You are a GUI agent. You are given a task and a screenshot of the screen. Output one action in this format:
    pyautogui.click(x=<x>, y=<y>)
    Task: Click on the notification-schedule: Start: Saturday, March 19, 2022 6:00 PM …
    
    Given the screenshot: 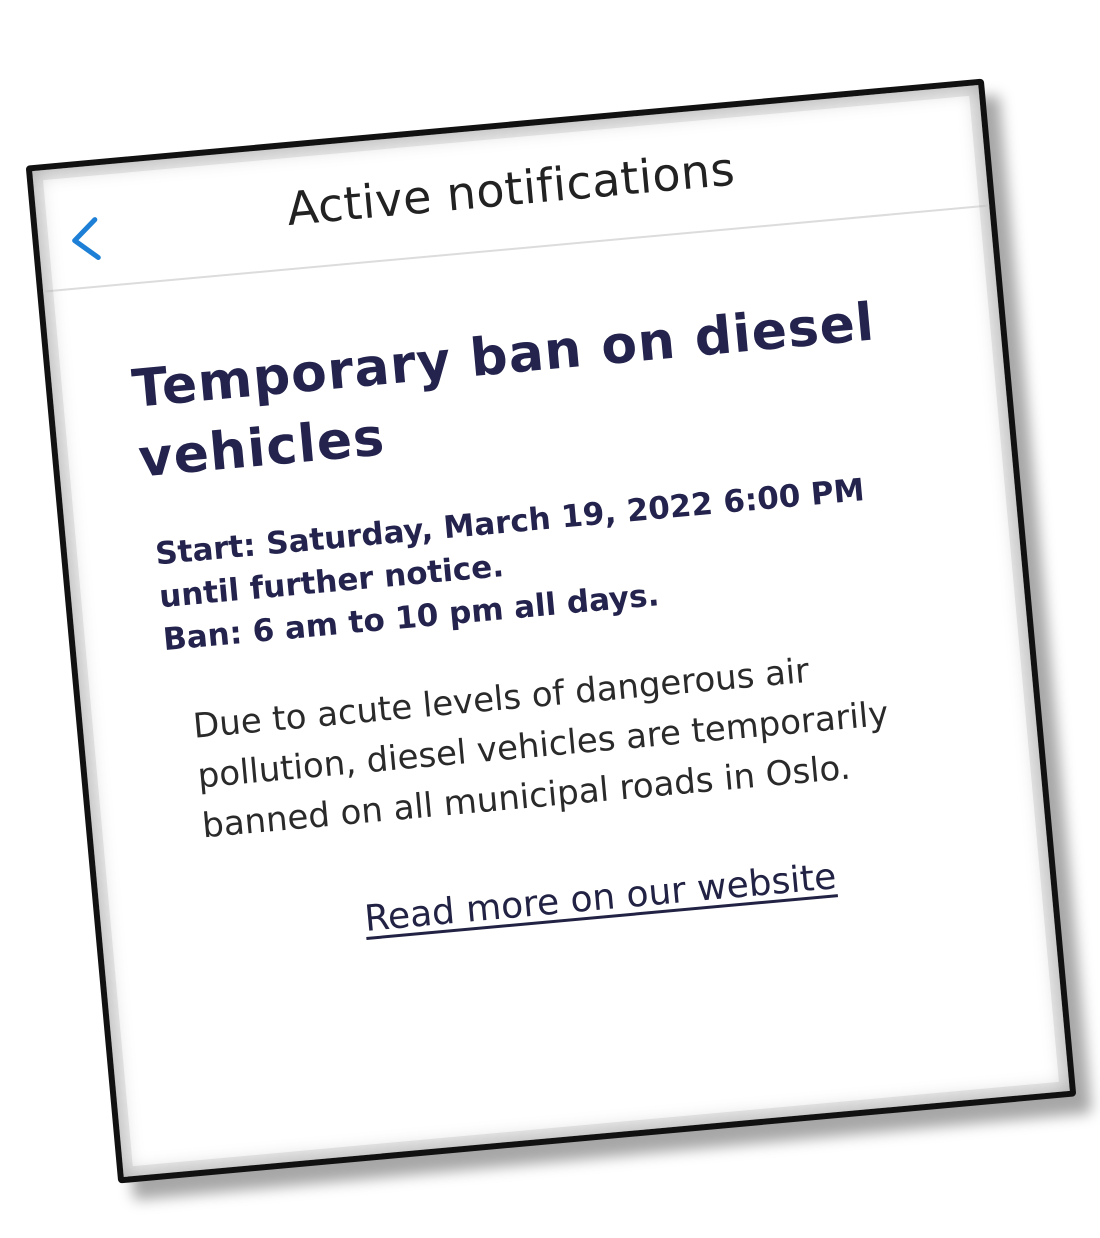 What is the action you would take?
    pyautogui.click(x=554, y=562)
    